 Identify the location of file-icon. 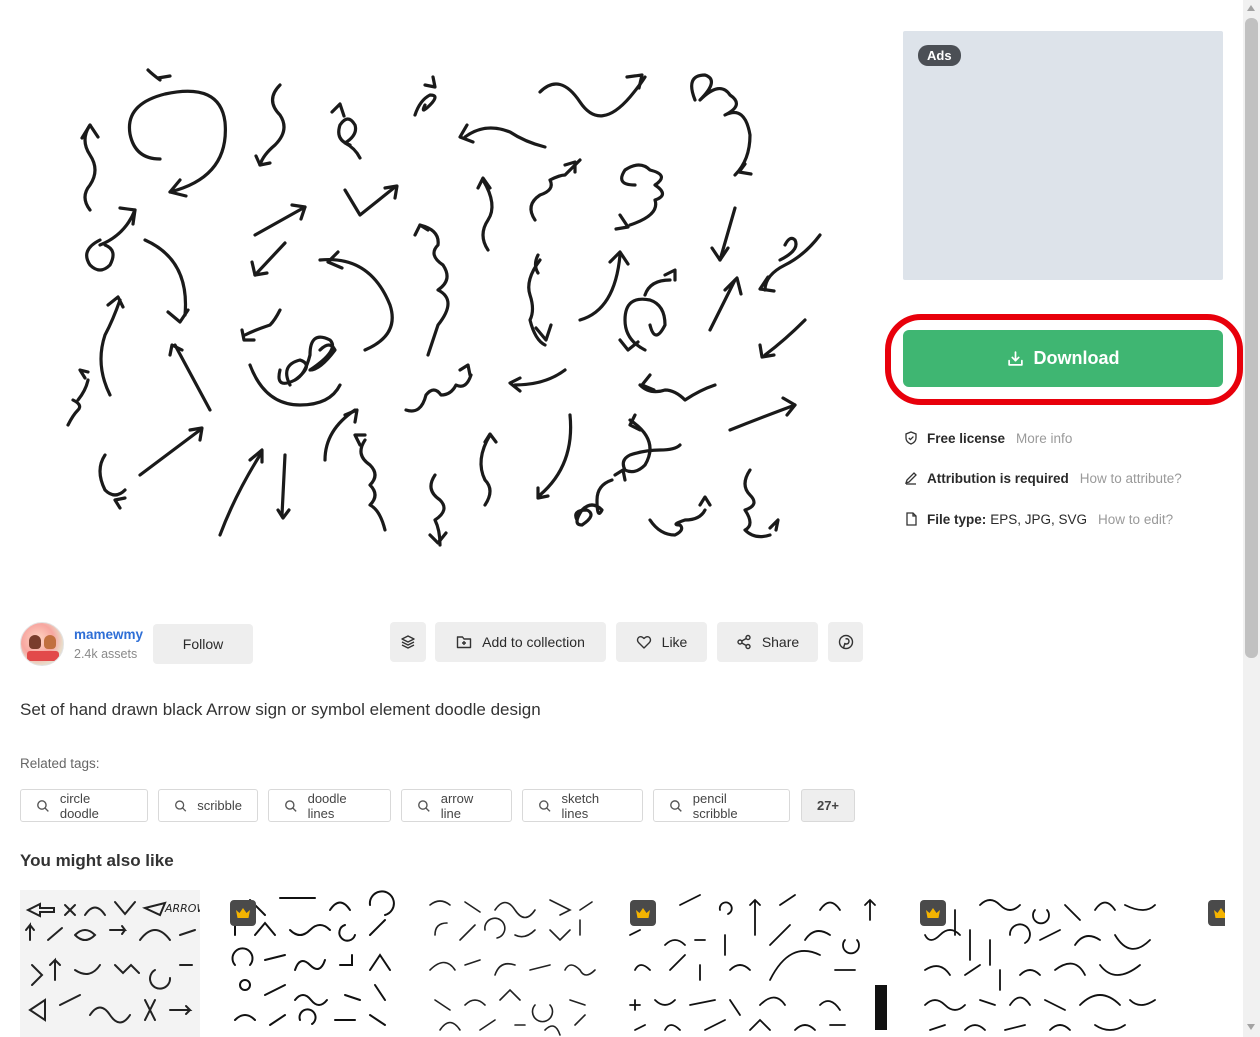
(911, 519).